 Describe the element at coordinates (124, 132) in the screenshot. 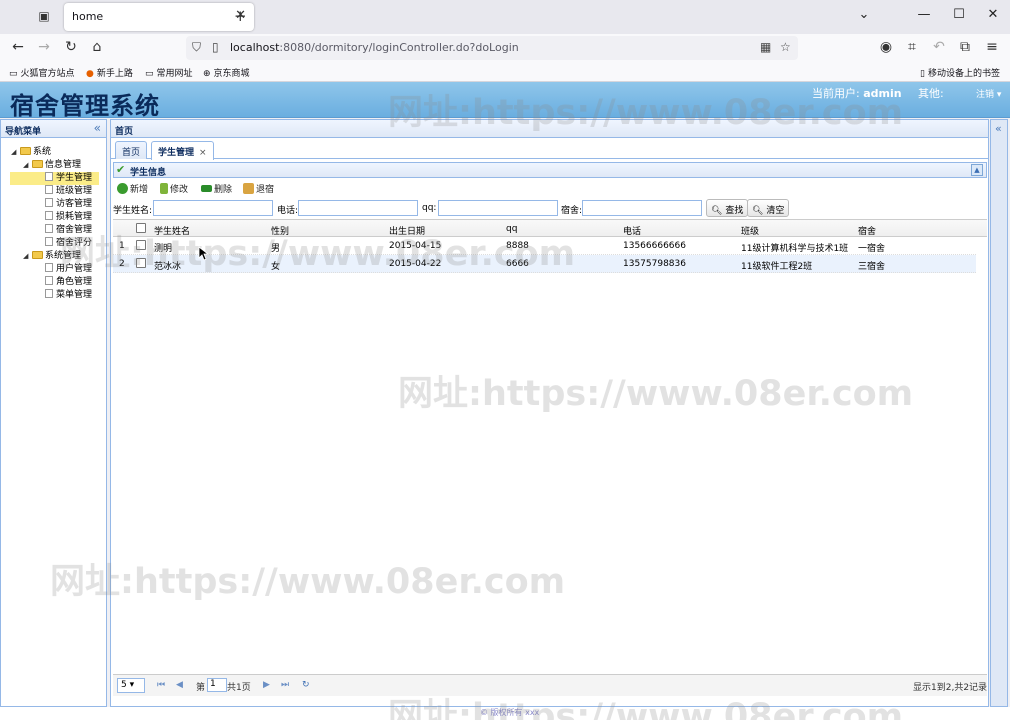

I see `main-title: 首页` at that location.